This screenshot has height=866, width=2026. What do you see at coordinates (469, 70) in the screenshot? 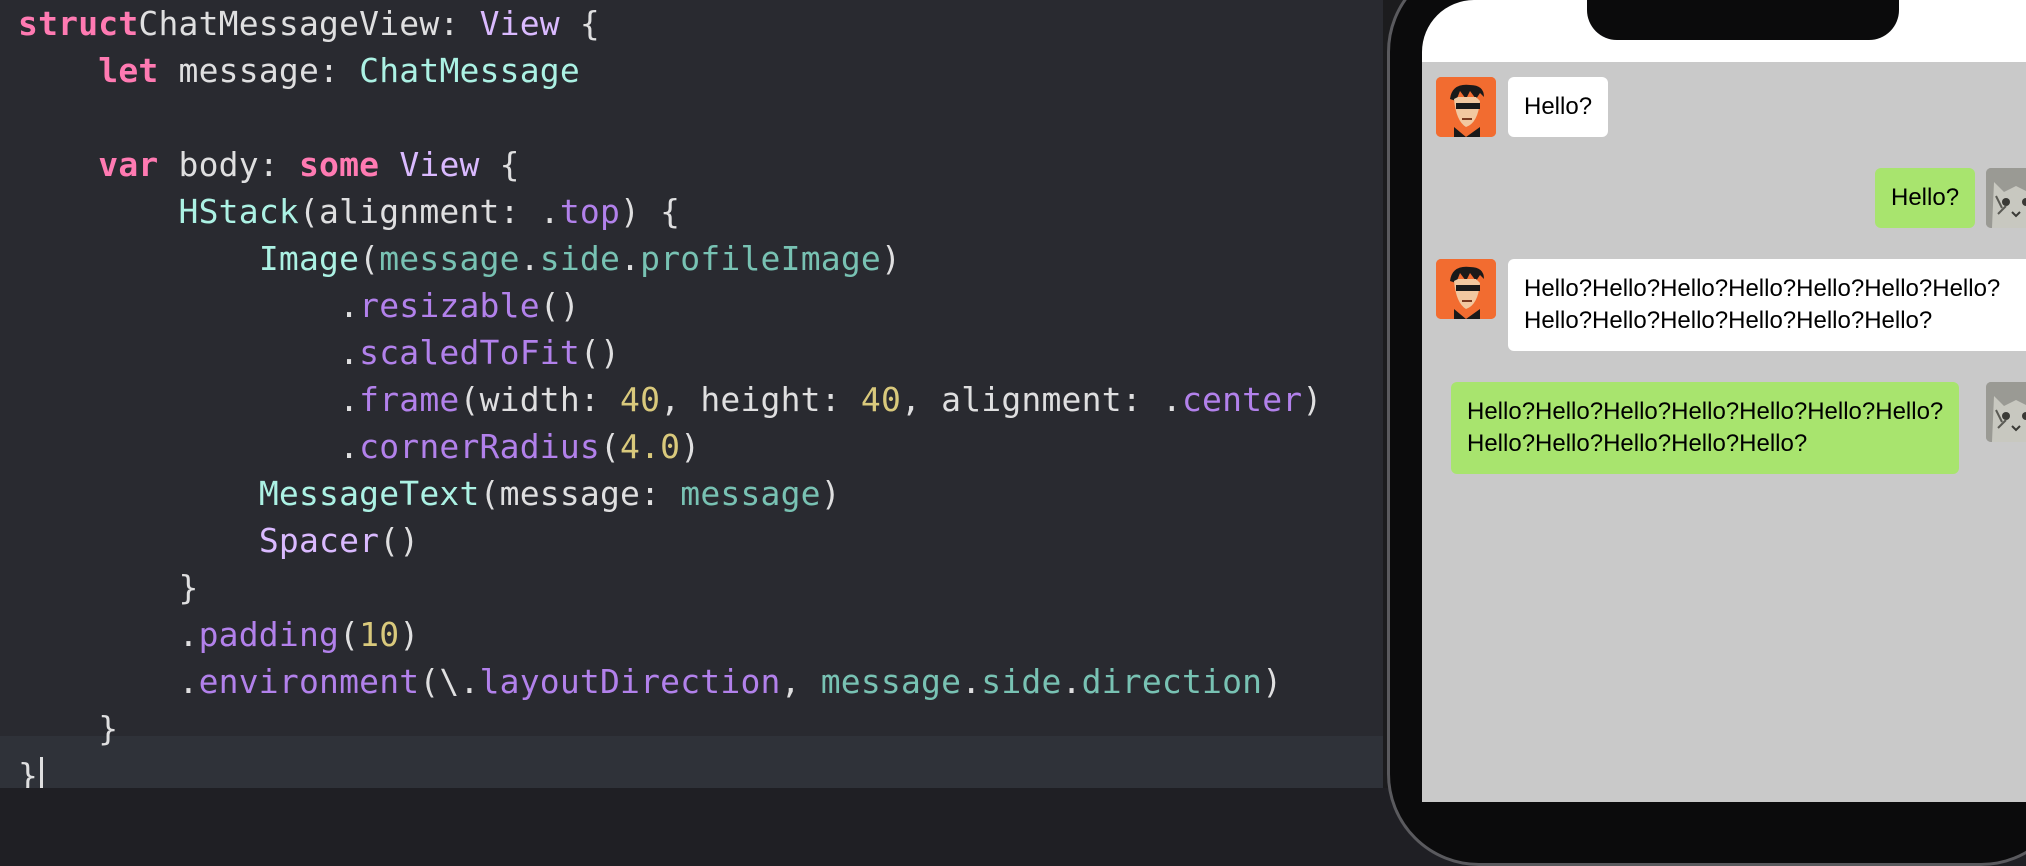
I see `code-token: ChatMessage` at bounding box center [469, 70].